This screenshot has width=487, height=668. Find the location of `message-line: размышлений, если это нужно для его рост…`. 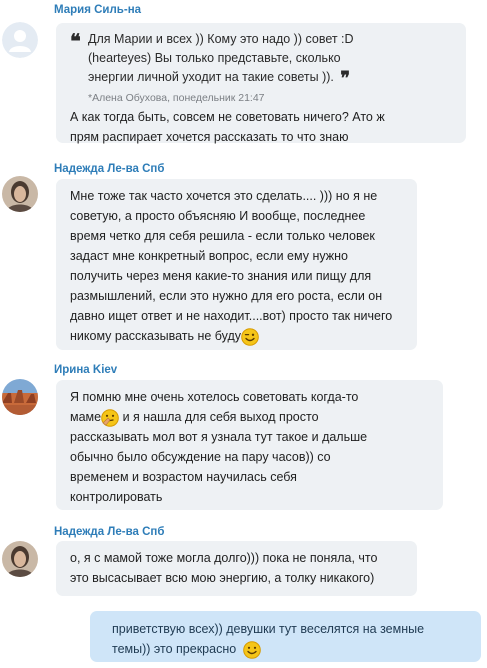

message-line: размышлений, если это нужно для его рост… is located at coordinates (226, 296).